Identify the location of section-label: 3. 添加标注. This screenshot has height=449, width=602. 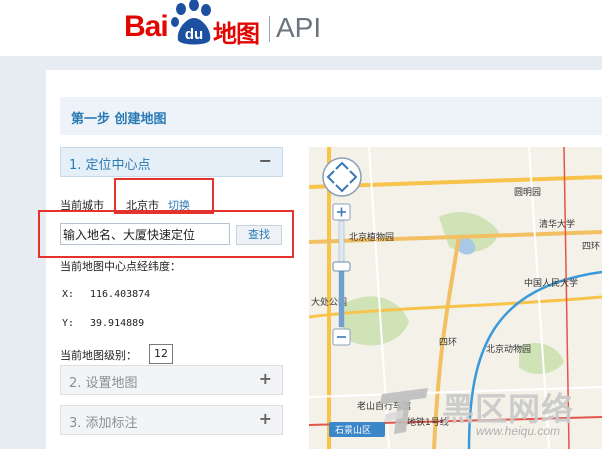
(103, 423).